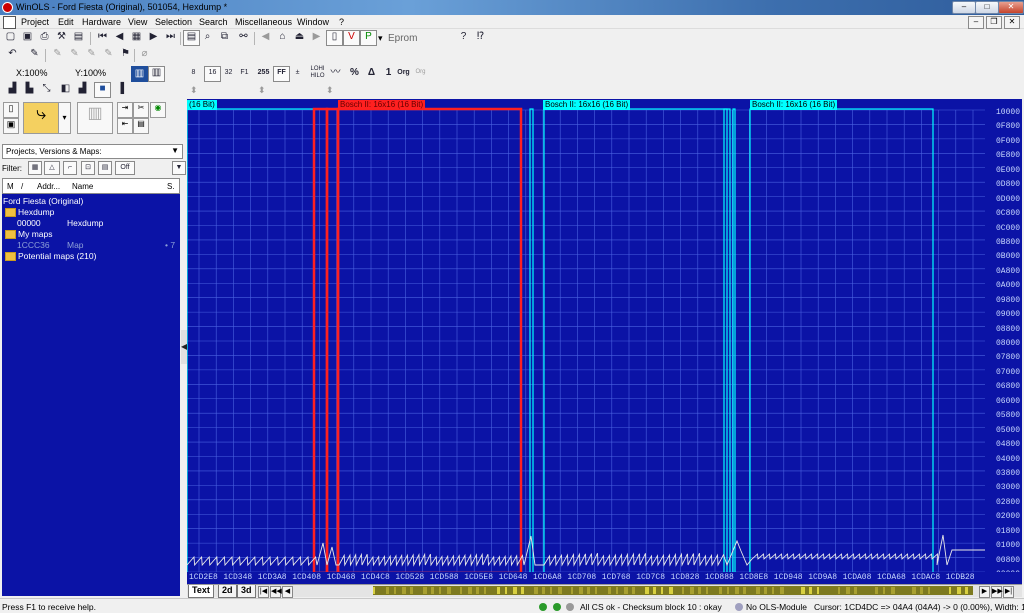  Describe the element at coordinates (276, 592) in the screenshot. I see `scroll-prev-page-icon: ◀◀` at that location.